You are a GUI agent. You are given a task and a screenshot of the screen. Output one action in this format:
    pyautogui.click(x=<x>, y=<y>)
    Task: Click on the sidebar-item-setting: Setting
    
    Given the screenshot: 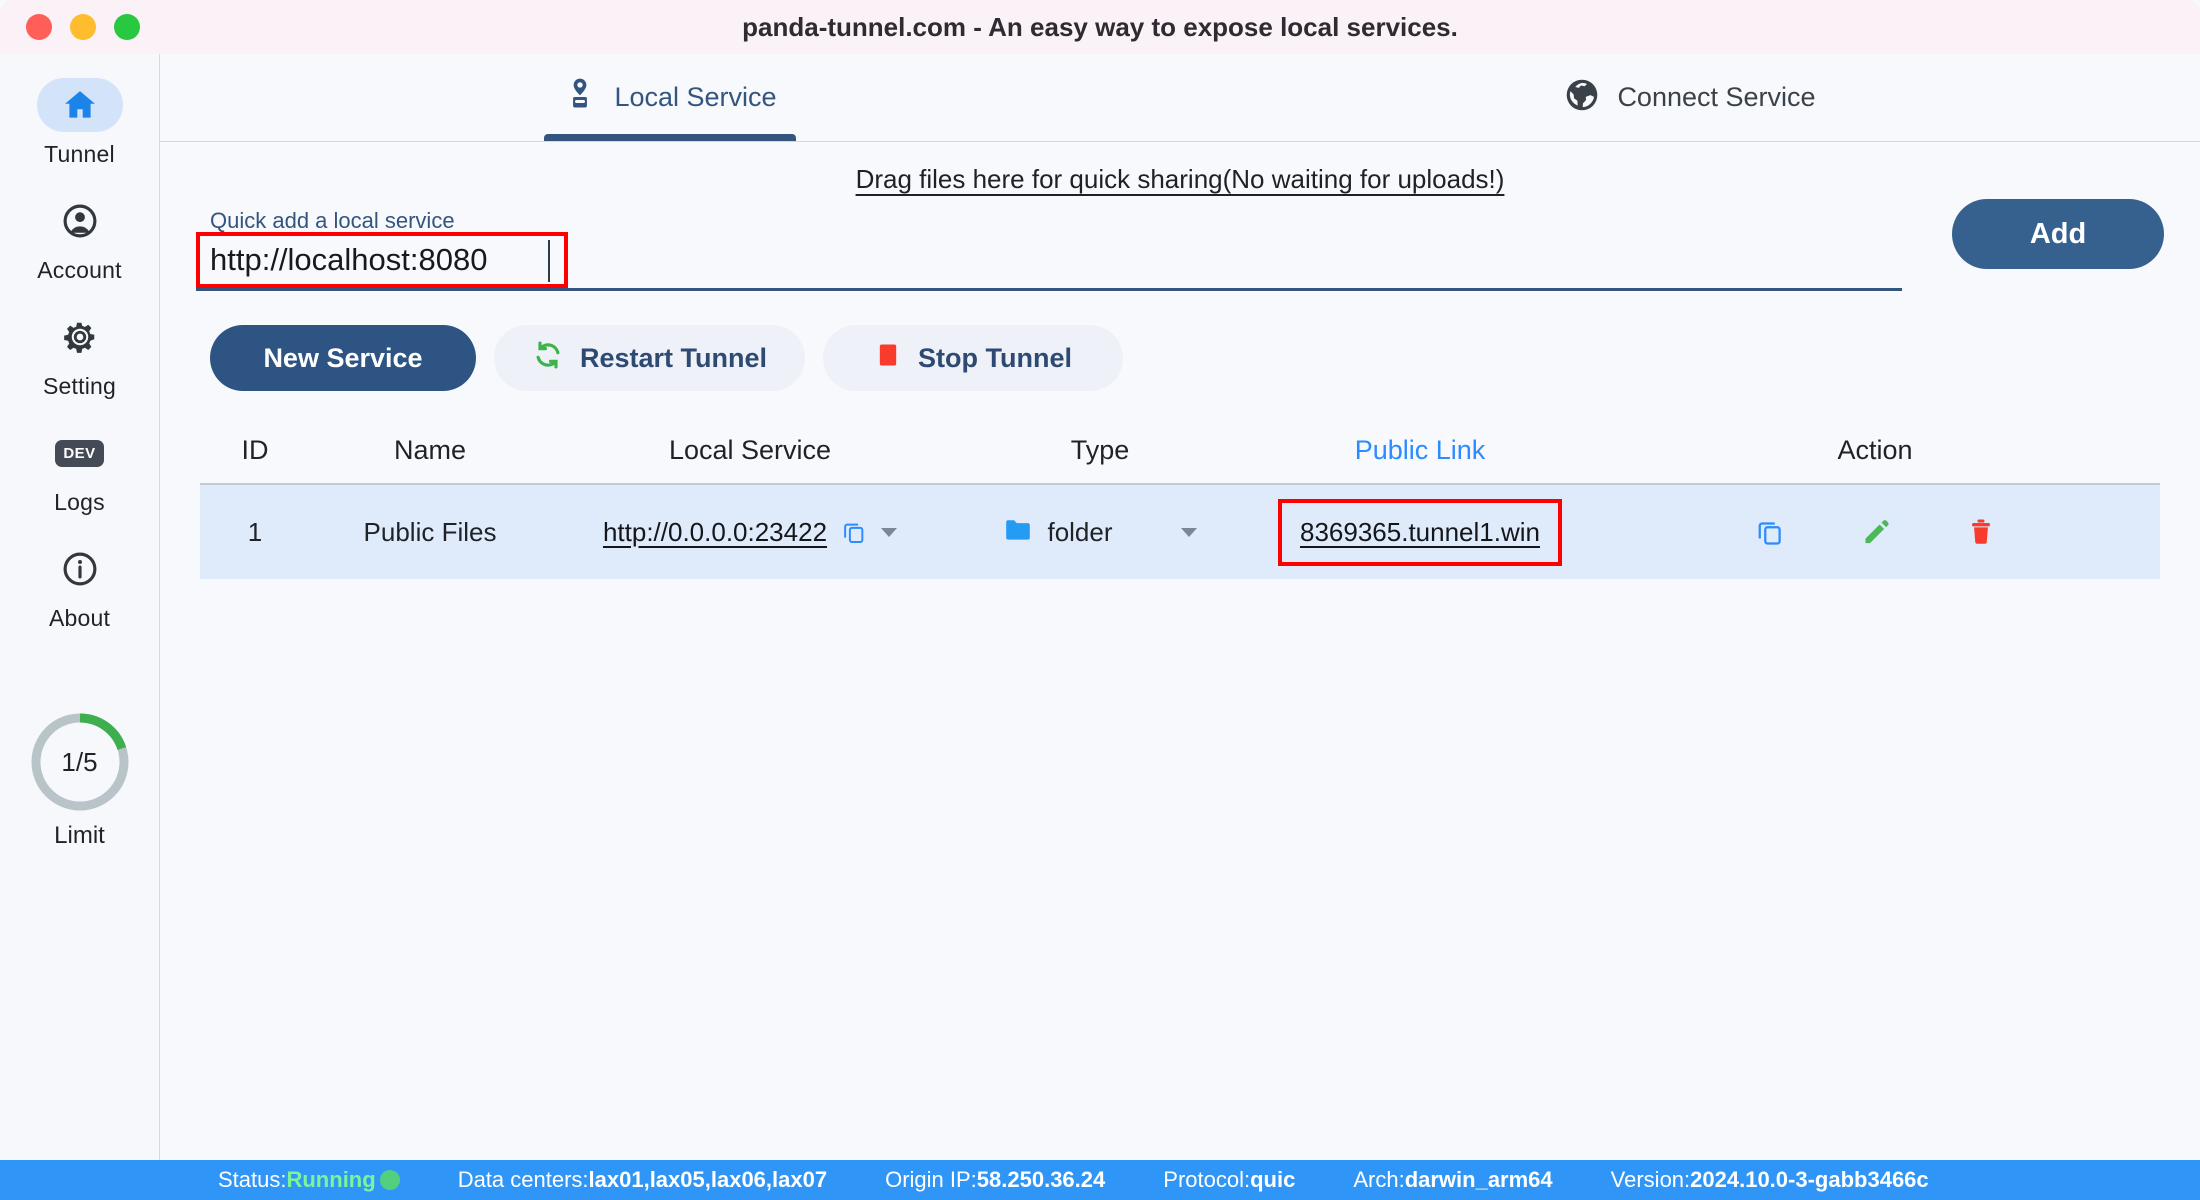 What is the action you would take?
    pyautogui.click(x=80, y=355)
    